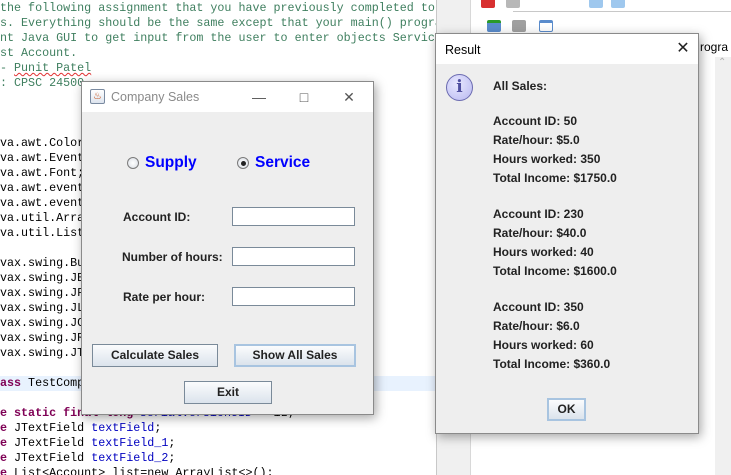 The width and height of the screenshot is (731, 475). Describe the element at coordinates (536, 326) in the screenshot. I see `record-rate: Rate/hour: $6.0` at that location.